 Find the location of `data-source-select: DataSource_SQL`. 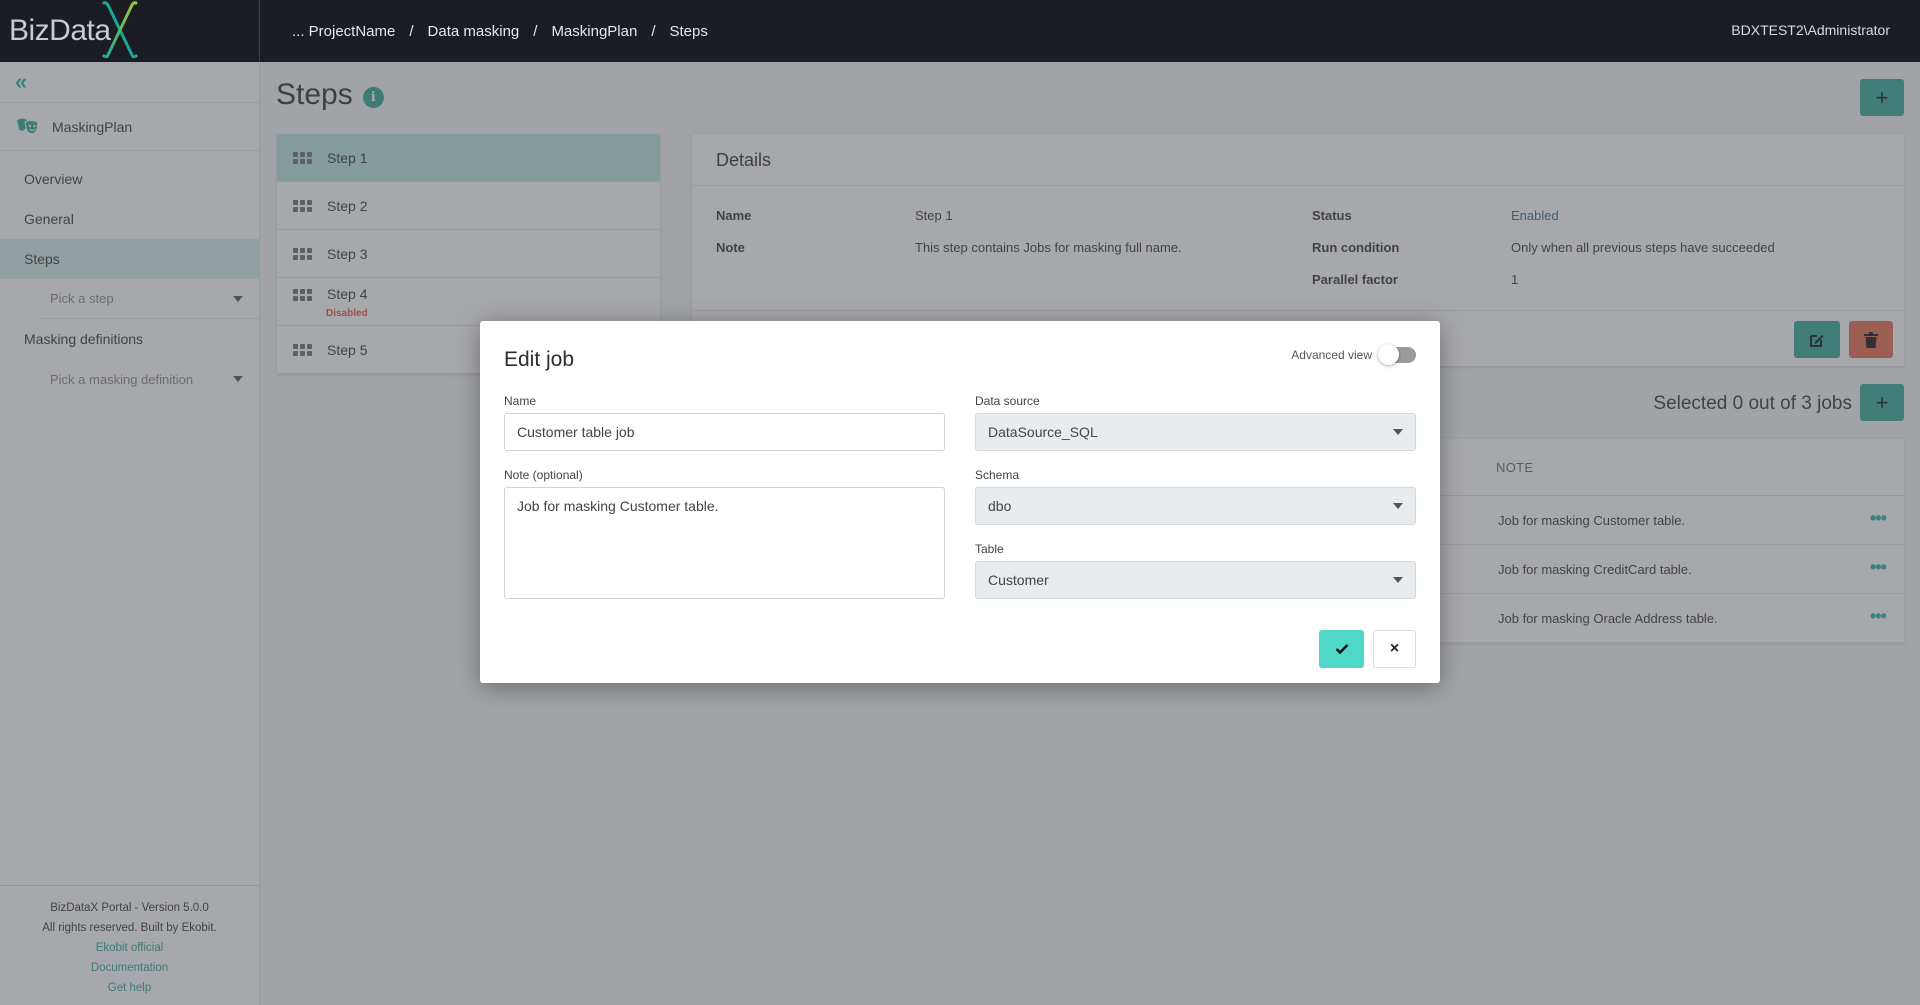

data-source-select: DataSource_SQL is located at coordinates (1195, 432).